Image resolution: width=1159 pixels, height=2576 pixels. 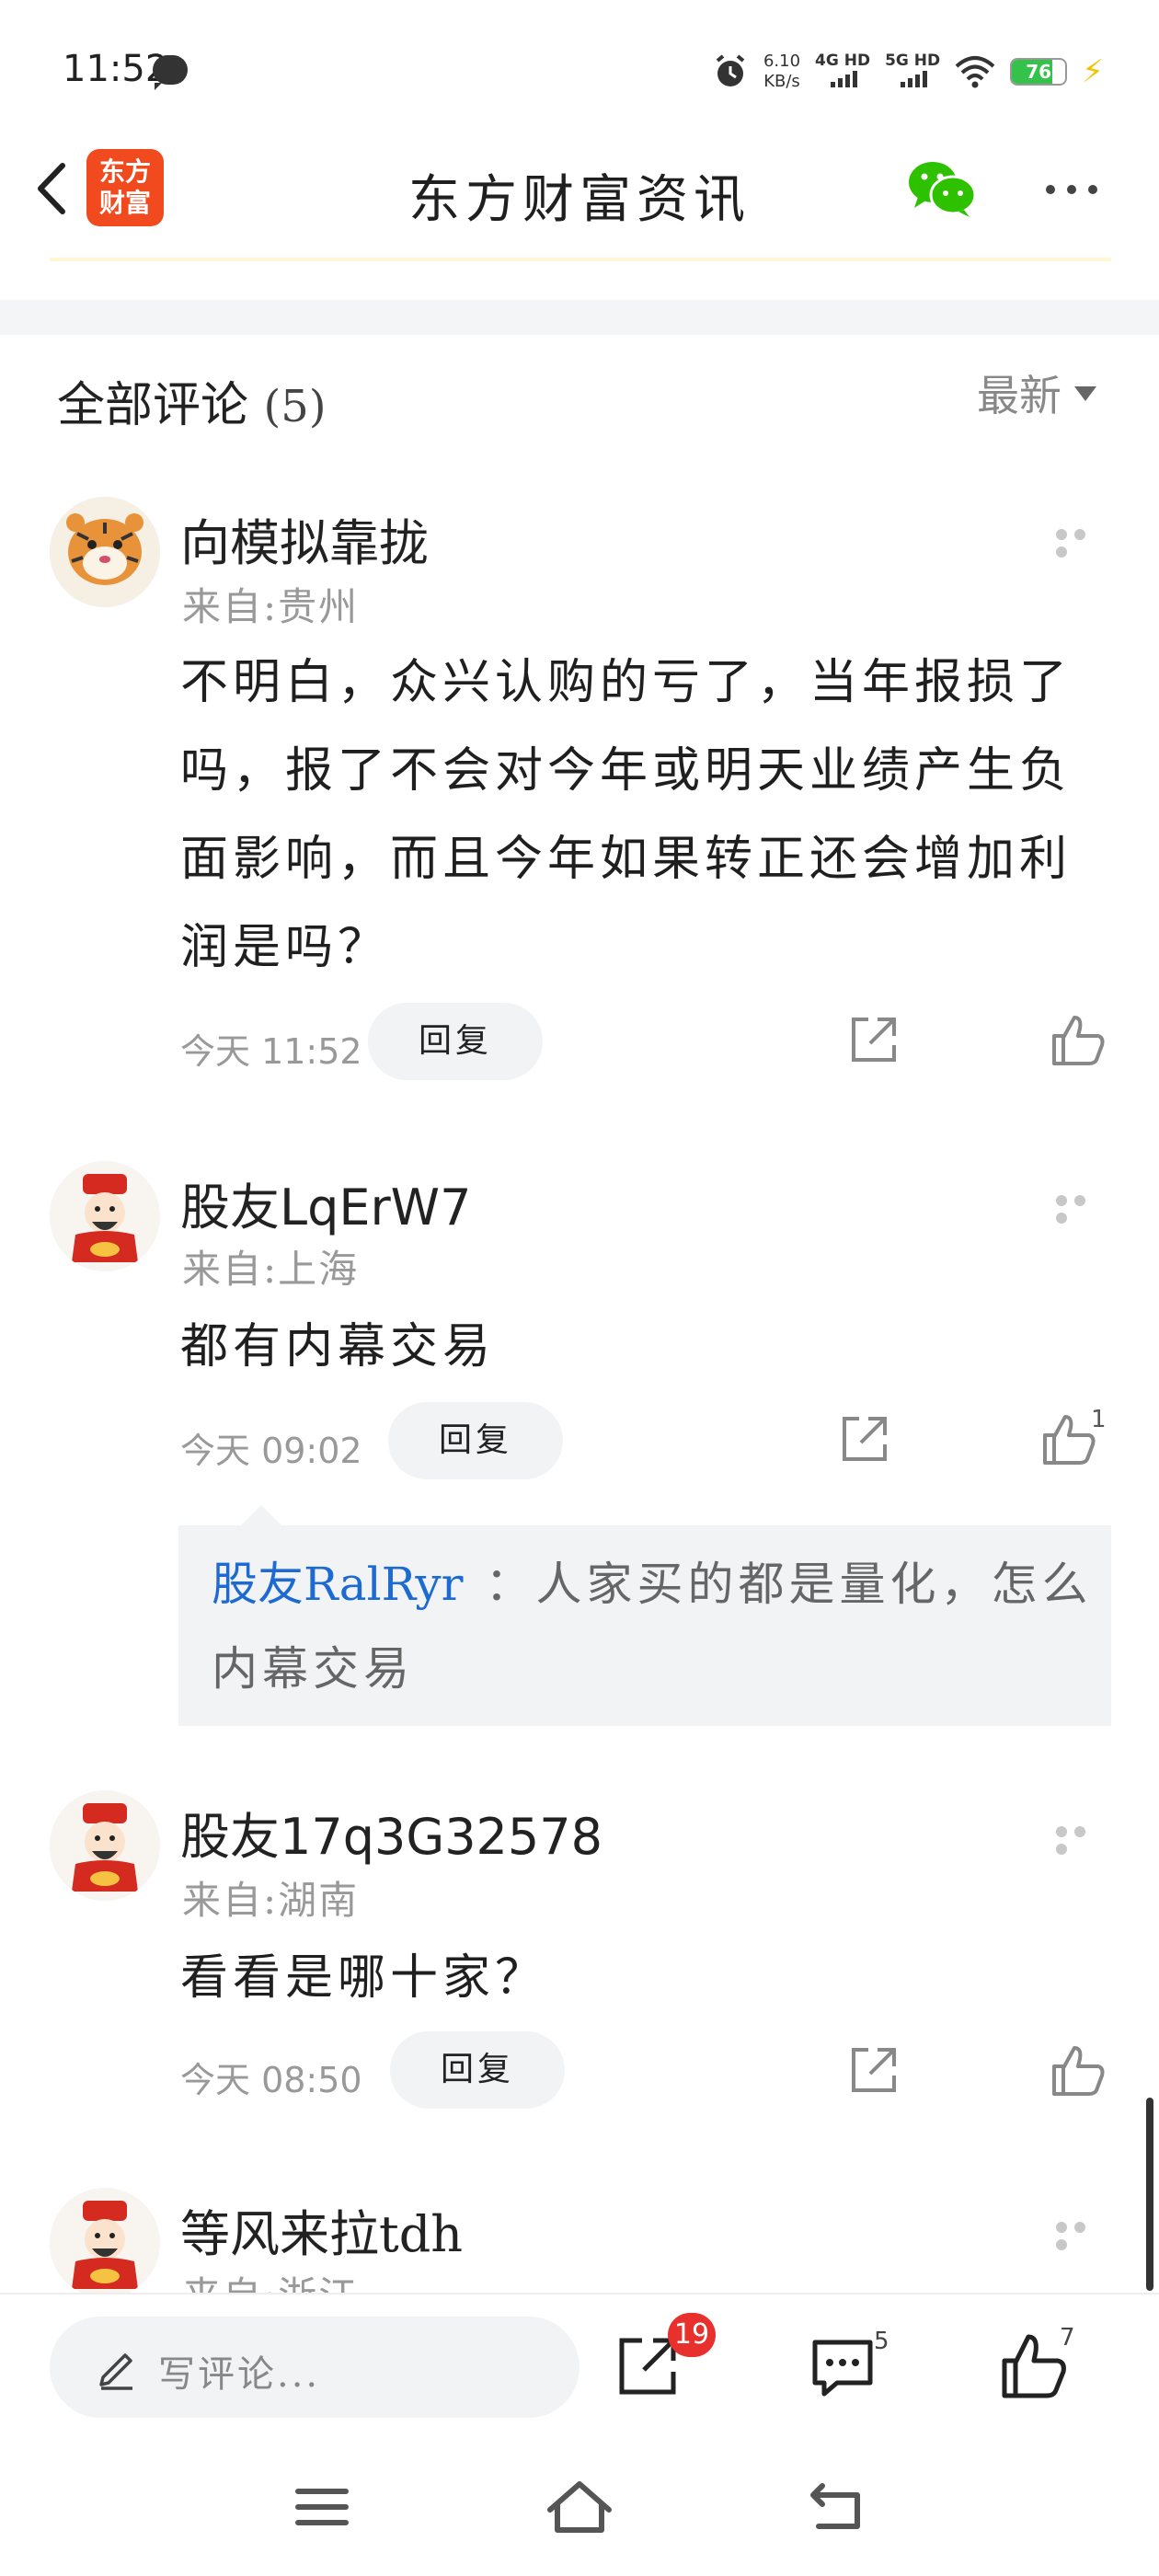 What do you see at coordinates (338, 1584) in the screenshot?
I see `sub-reply-username: 股友RalRyr` at bounding box center [338, 1584].